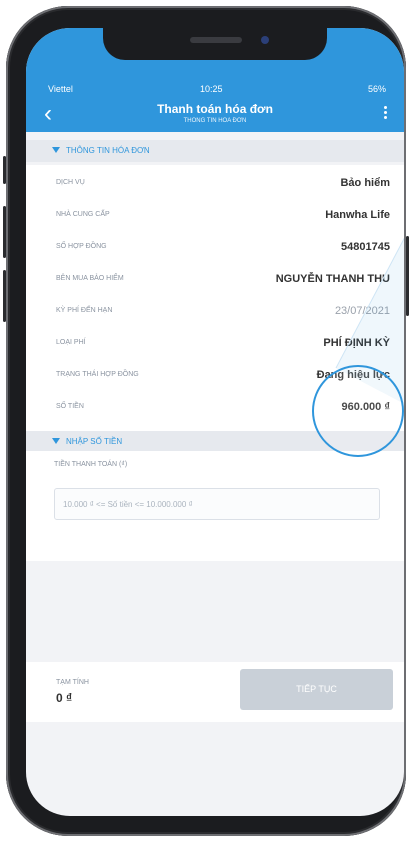 The image size is (414, 843). Describe the element at coordinates (4, 232) in the screenshot. I see `volume-up-button` at that location.